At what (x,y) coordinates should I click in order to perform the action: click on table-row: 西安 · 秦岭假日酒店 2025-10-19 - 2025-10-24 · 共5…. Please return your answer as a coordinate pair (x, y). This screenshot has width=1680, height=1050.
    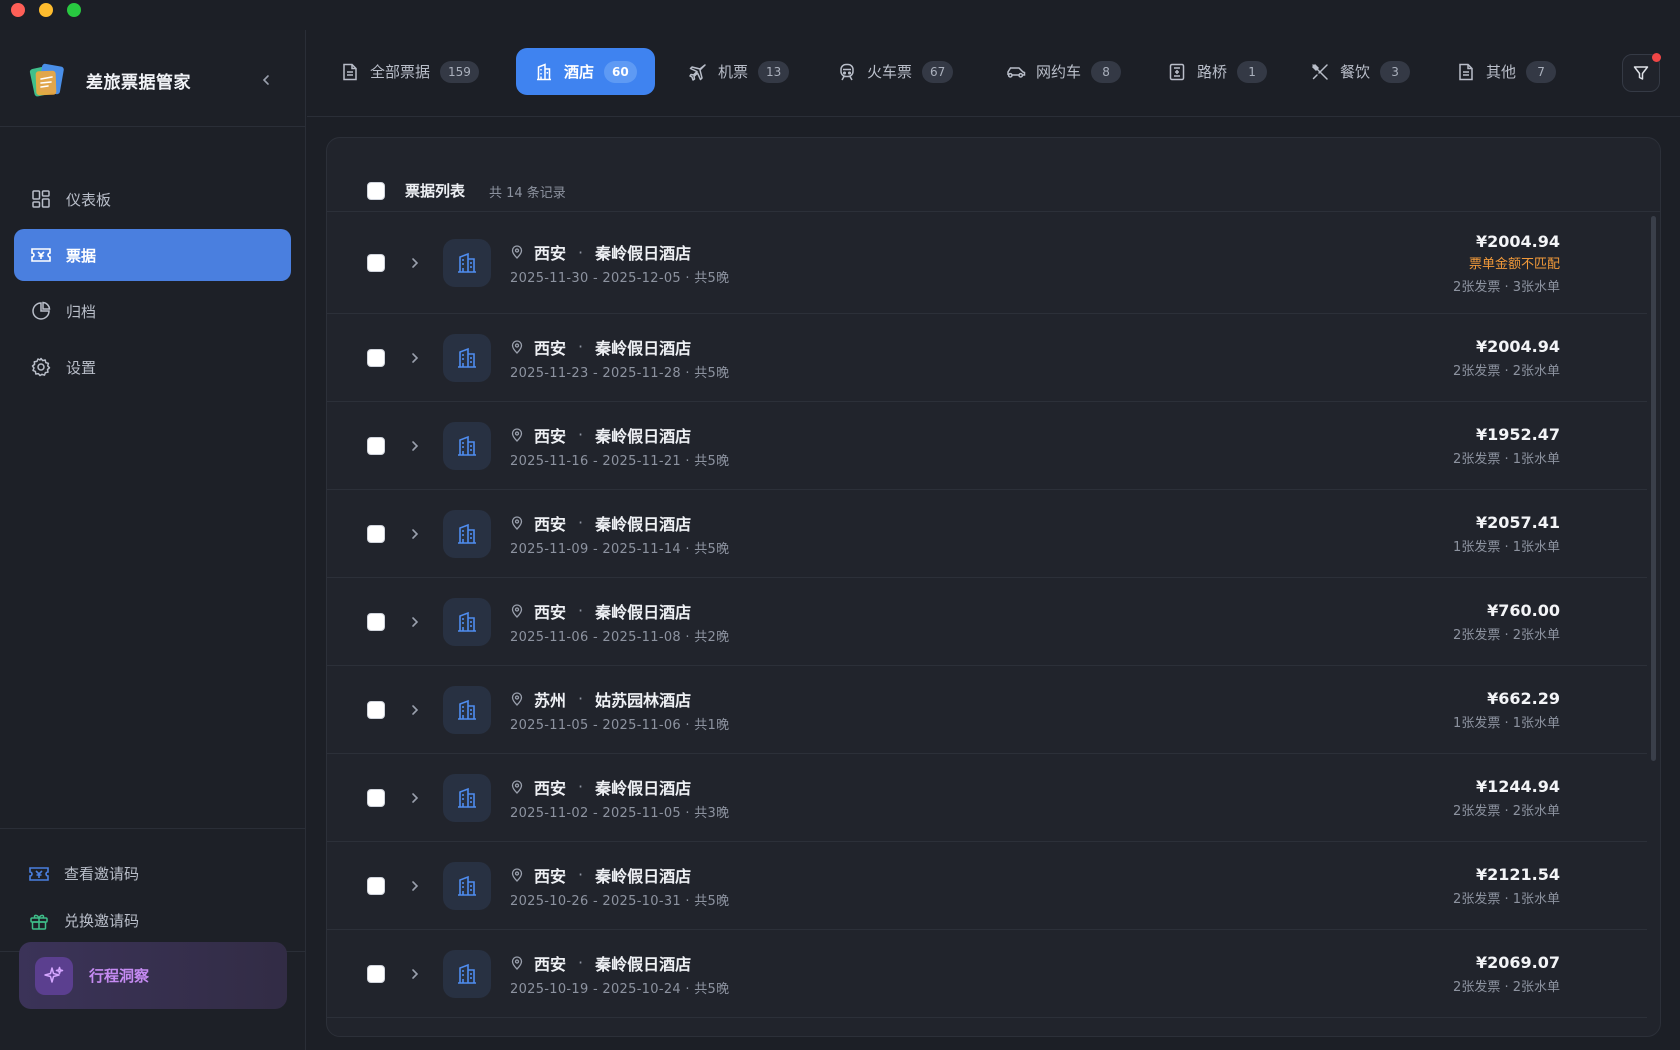
    Looking at the image, I should click on (987, 974).